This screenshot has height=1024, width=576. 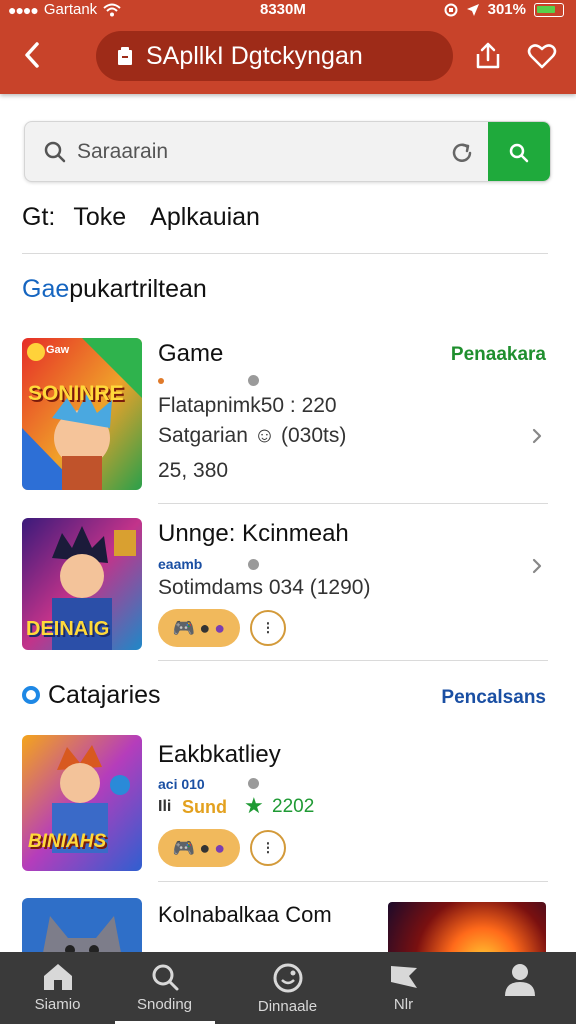 I want to click on flag-icon, so click(x=403, y=977).